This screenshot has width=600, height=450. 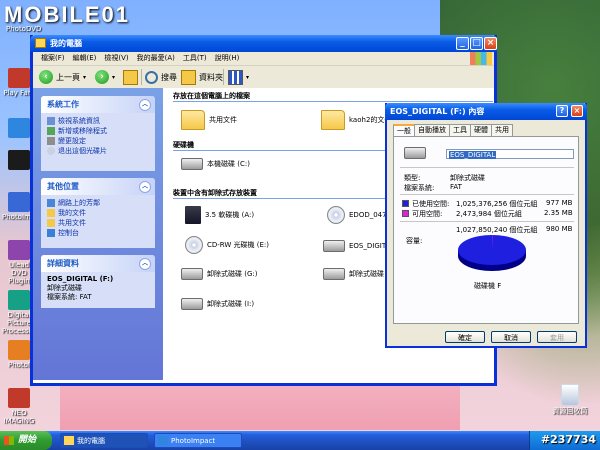 I want to click on used-space-label: 已使用空間:, so click(x=431, y=204).